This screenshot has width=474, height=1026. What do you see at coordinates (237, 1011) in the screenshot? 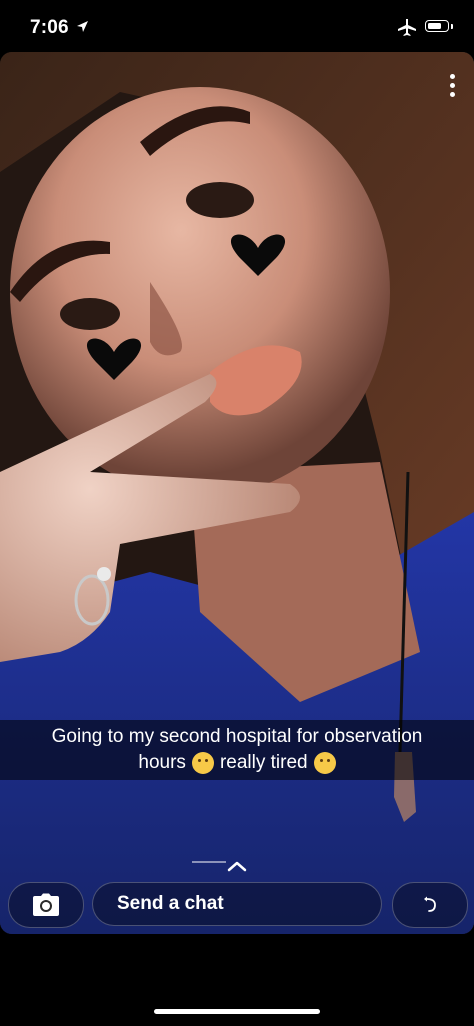
I see `home-indicator` at bounding box center [237, 1011].